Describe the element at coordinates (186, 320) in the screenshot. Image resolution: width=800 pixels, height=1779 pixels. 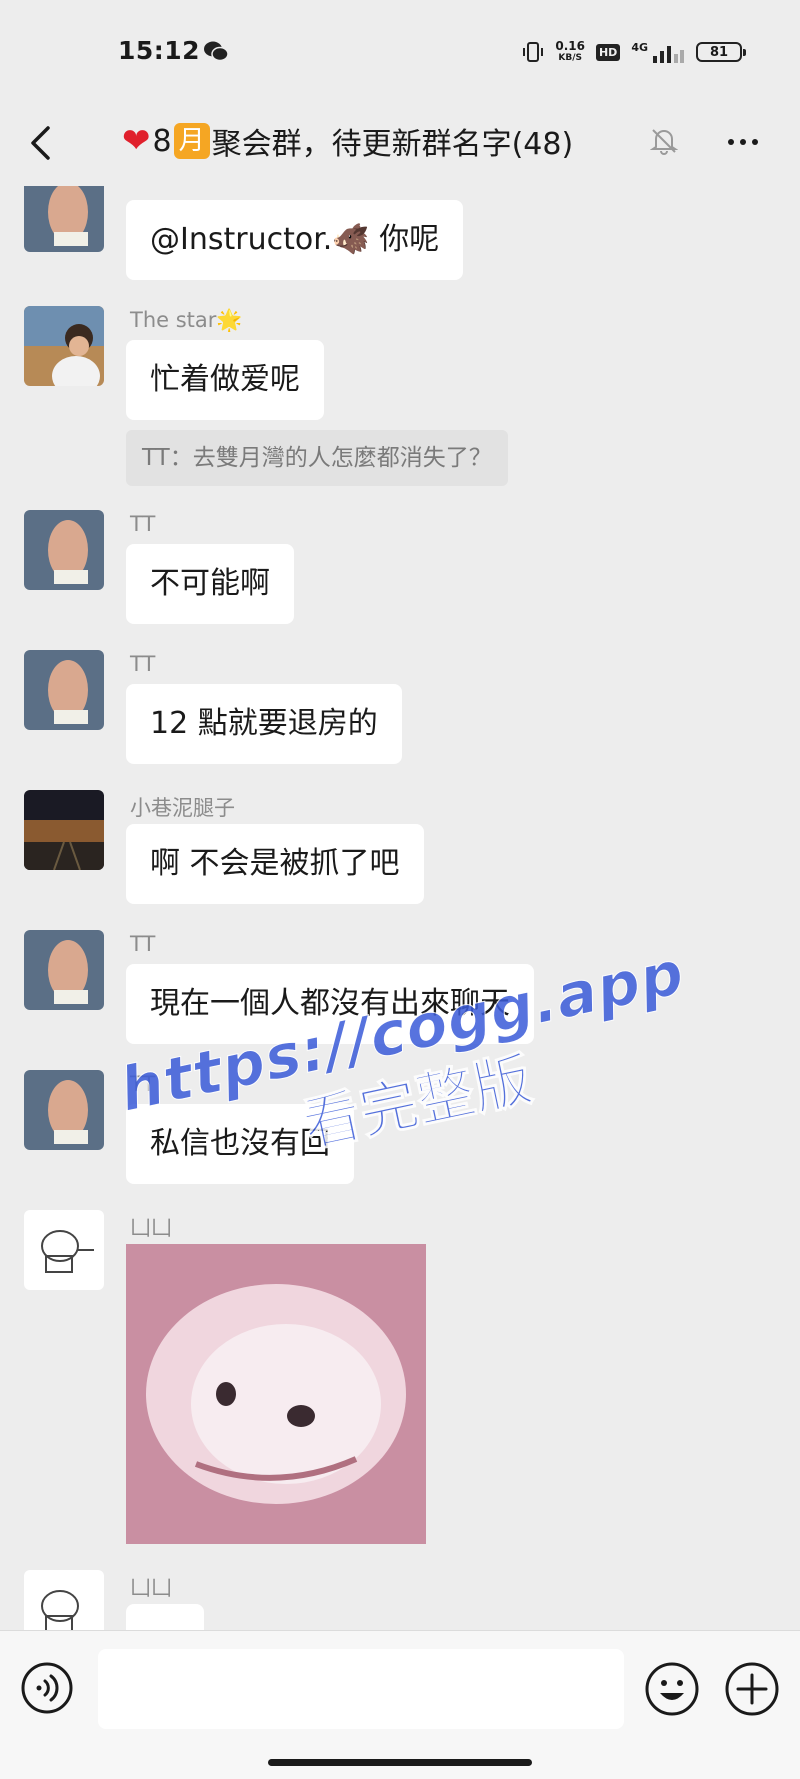
I see `sender-name: The star🌟` at that location.